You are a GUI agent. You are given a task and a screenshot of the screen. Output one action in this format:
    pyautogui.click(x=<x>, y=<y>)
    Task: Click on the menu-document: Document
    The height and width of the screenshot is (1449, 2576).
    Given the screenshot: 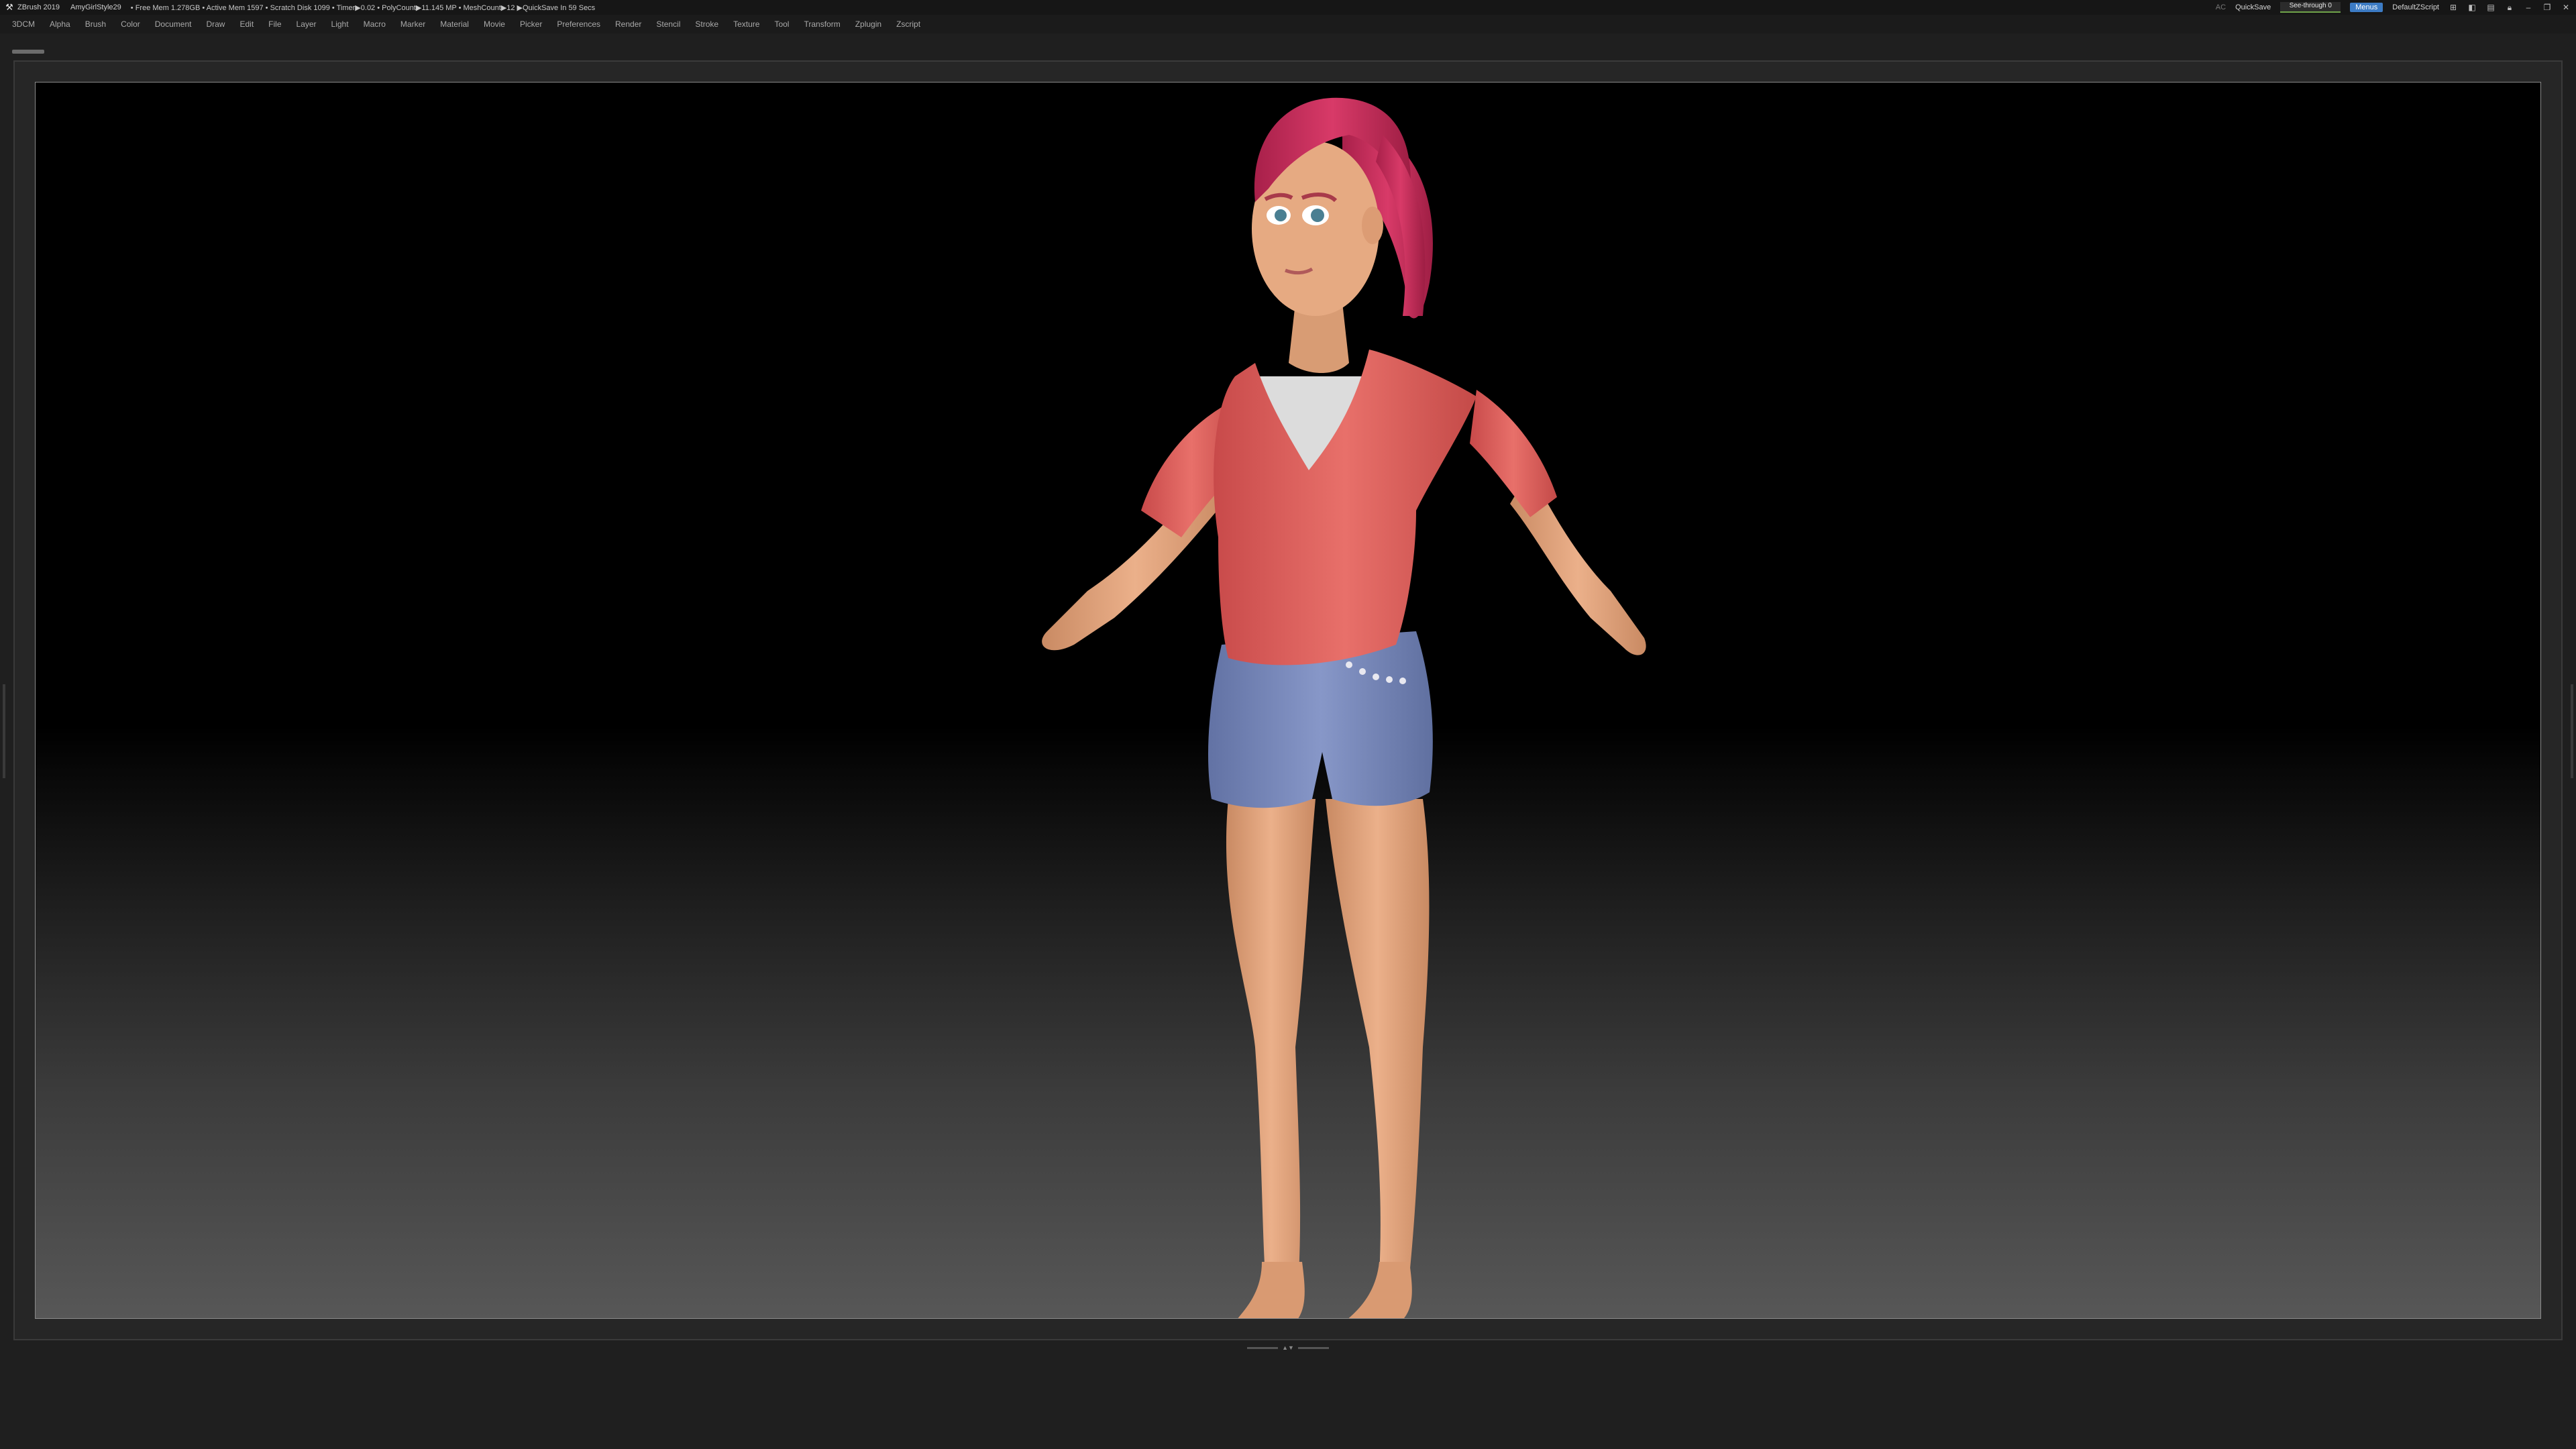 What is the action you would take?
    pyautogui.click(x=173, y=24)
    